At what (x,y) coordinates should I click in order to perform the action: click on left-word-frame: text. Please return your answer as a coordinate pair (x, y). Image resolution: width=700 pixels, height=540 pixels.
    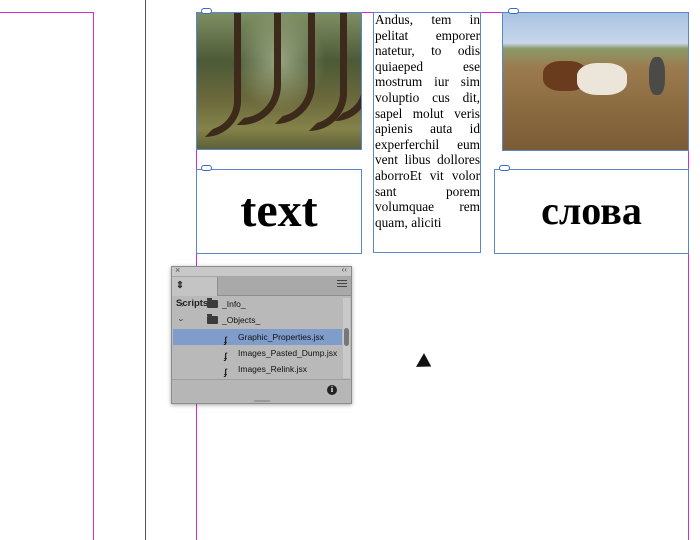
    Looking at the image, I should click on (279, 211).